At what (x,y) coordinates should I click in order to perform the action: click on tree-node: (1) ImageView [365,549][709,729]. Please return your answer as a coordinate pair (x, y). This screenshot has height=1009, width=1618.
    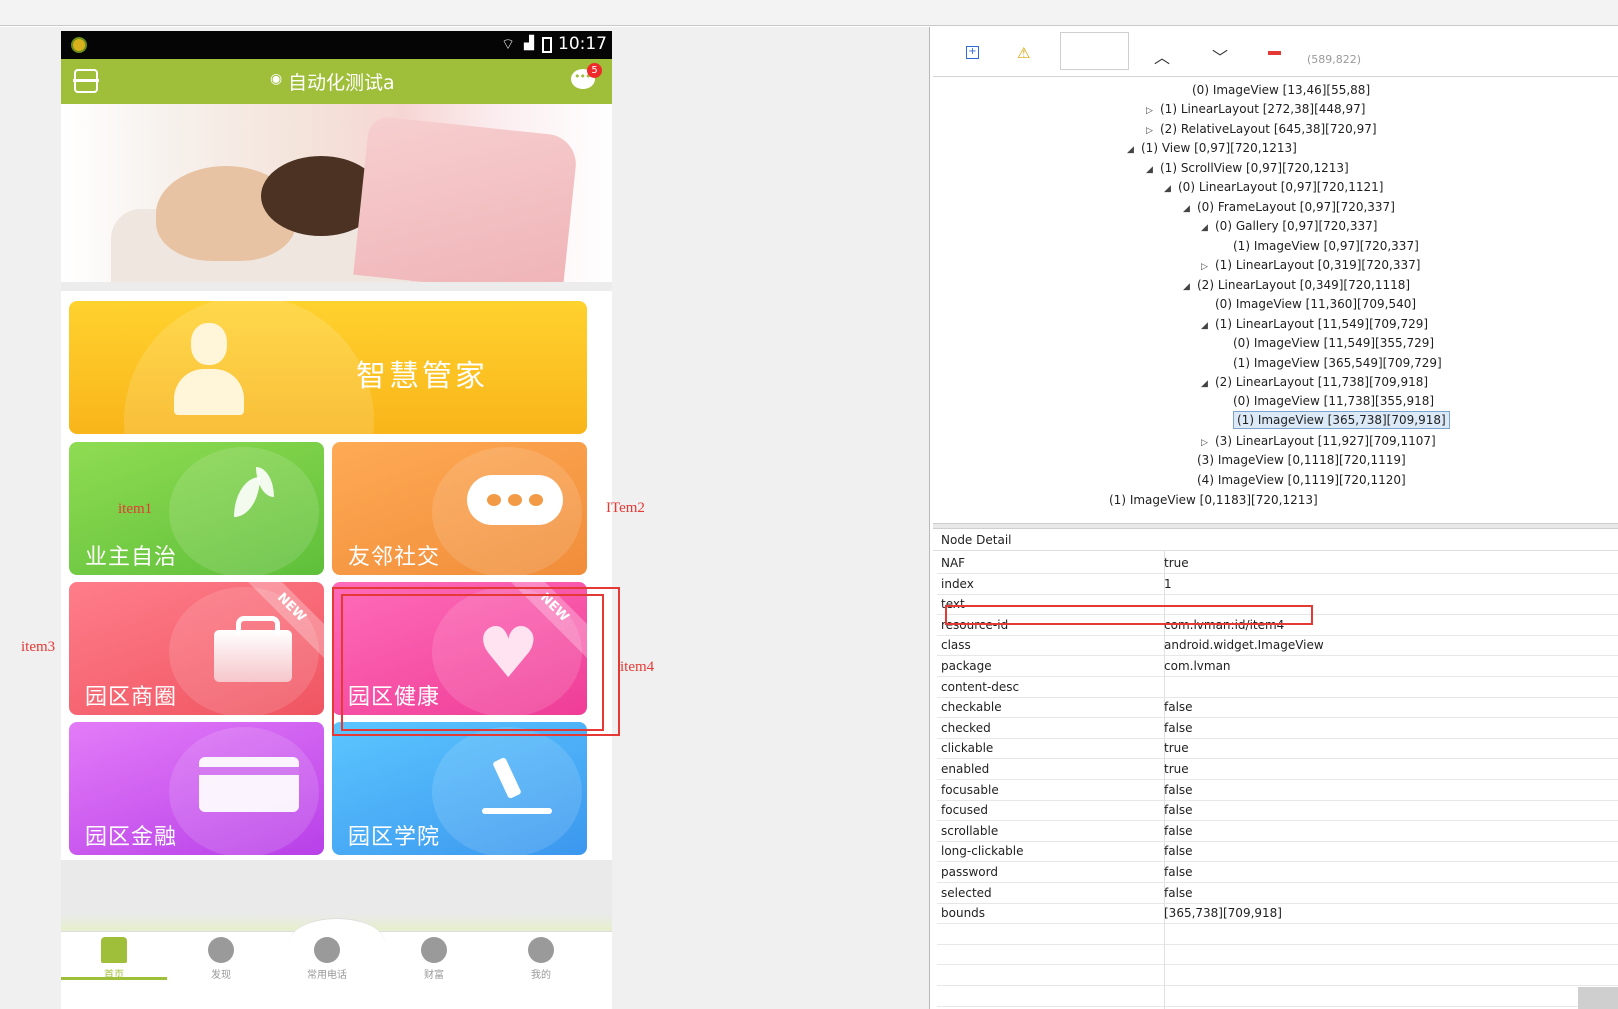
    Looking at the image, I should click on (1330, 363).